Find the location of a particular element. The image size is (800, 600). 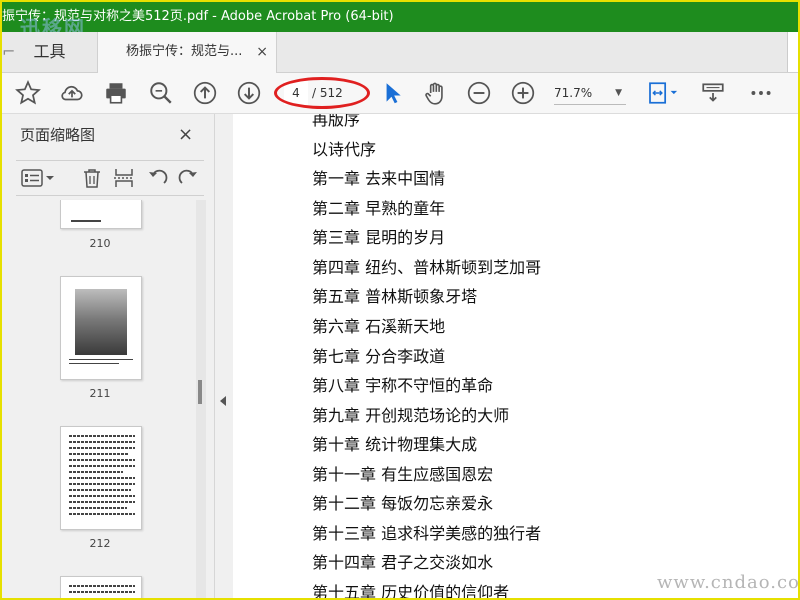

tab-tools-label: 工具 is located at coordinates (49, 51).